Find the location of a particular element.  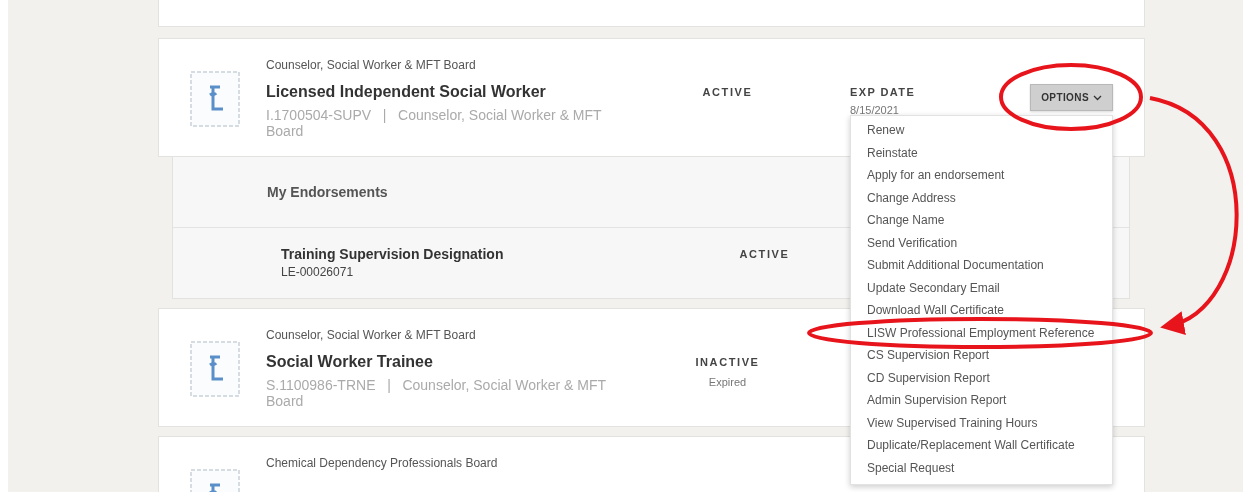

menu-item: Change Name is located at coordinates (906, 220).